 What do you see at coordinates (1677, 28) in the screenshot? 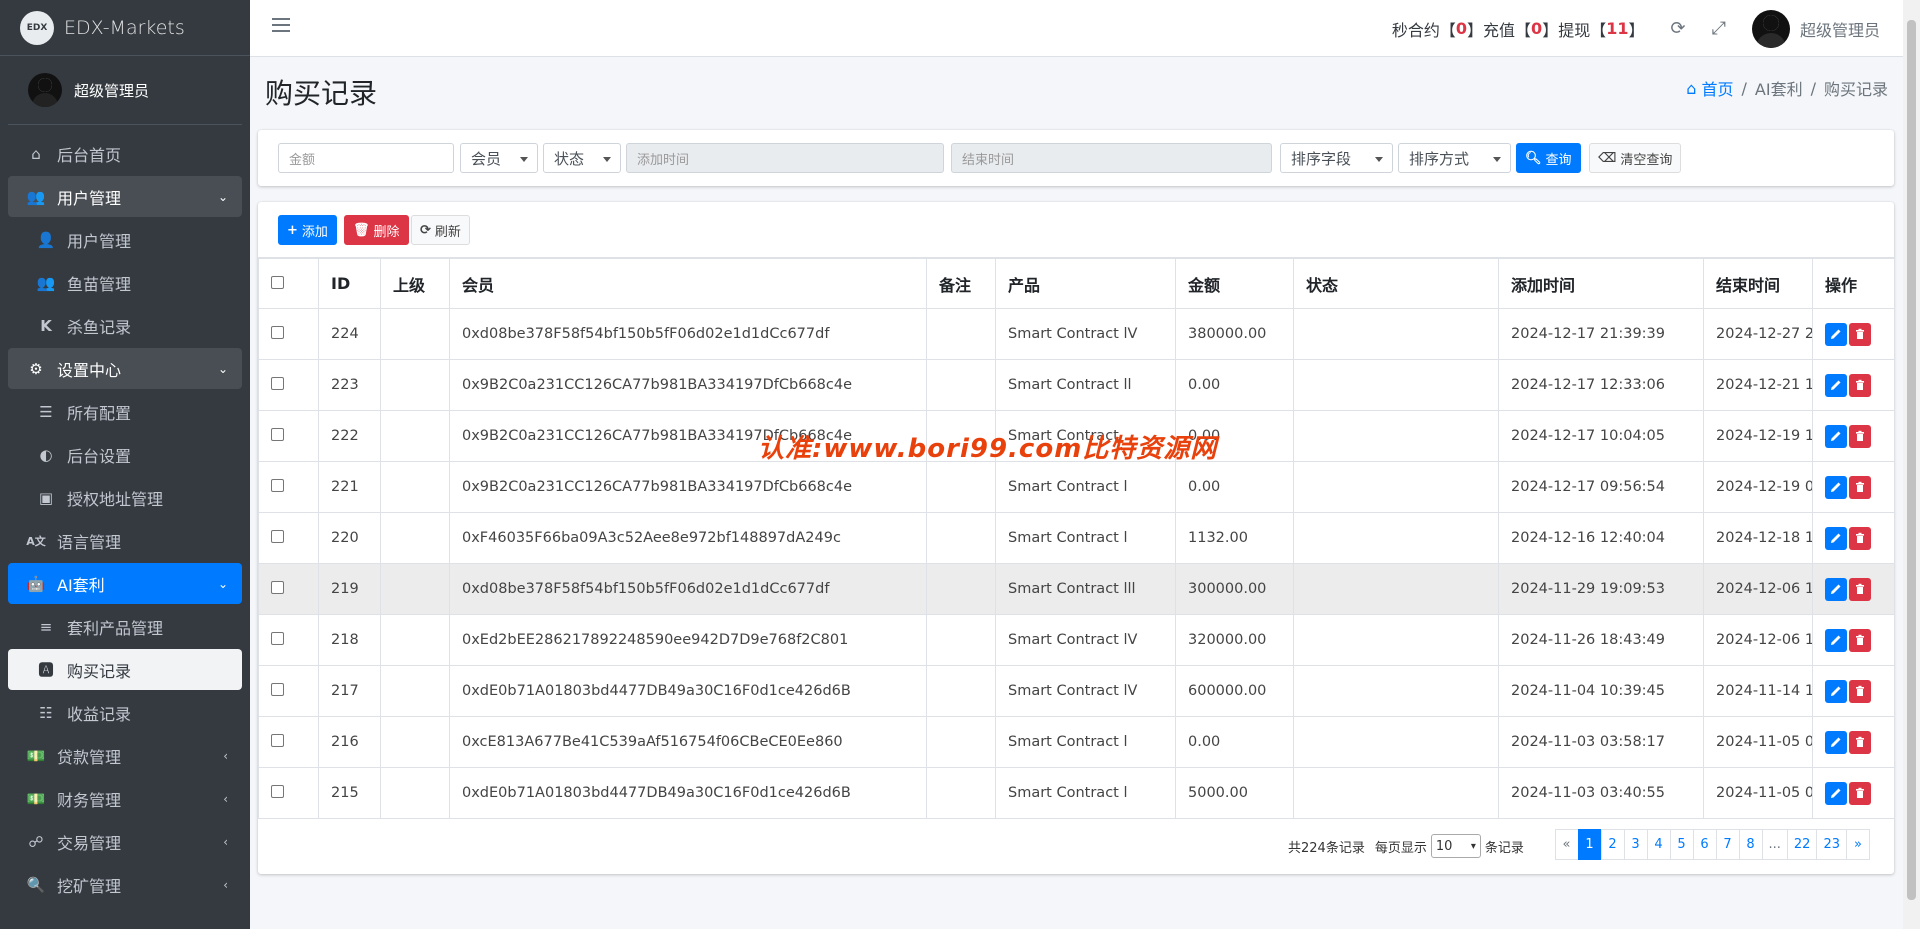
I see `refresh-icon: ⟳` at bounding box center [1677, 28].